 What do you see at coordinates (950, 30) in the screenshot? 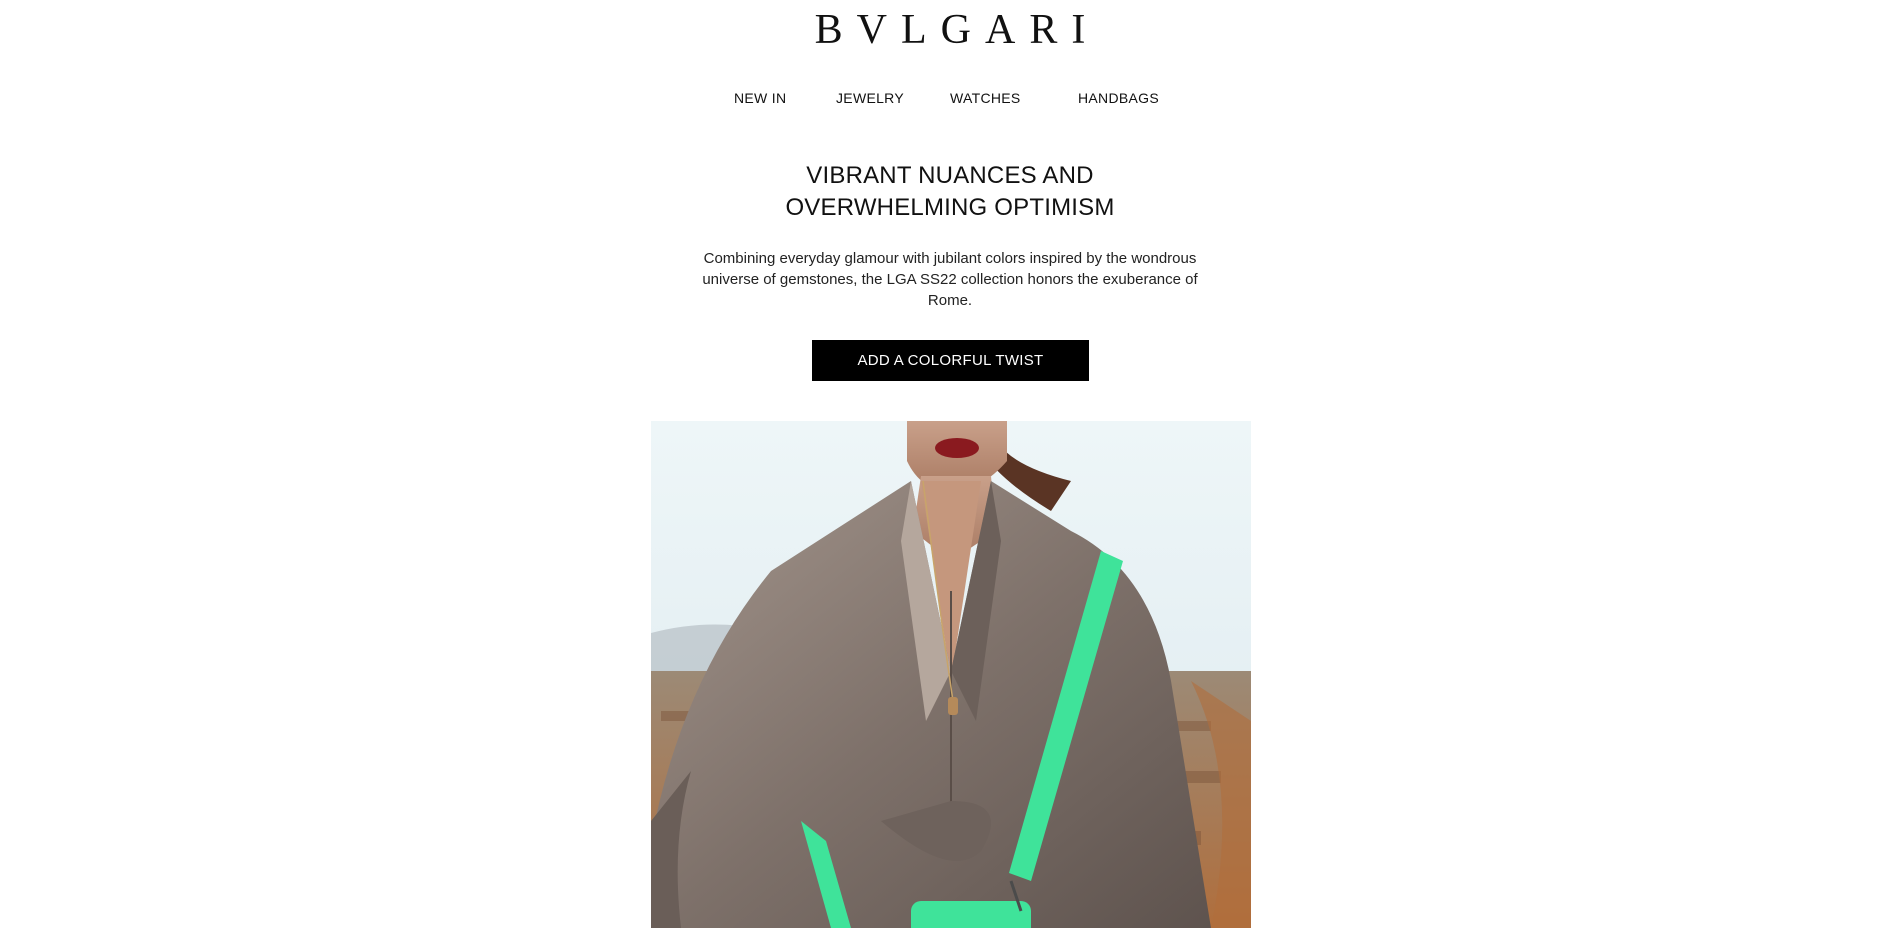
I see `bvlgari-logo: BVLGARI` at bounding box center [950, 30].